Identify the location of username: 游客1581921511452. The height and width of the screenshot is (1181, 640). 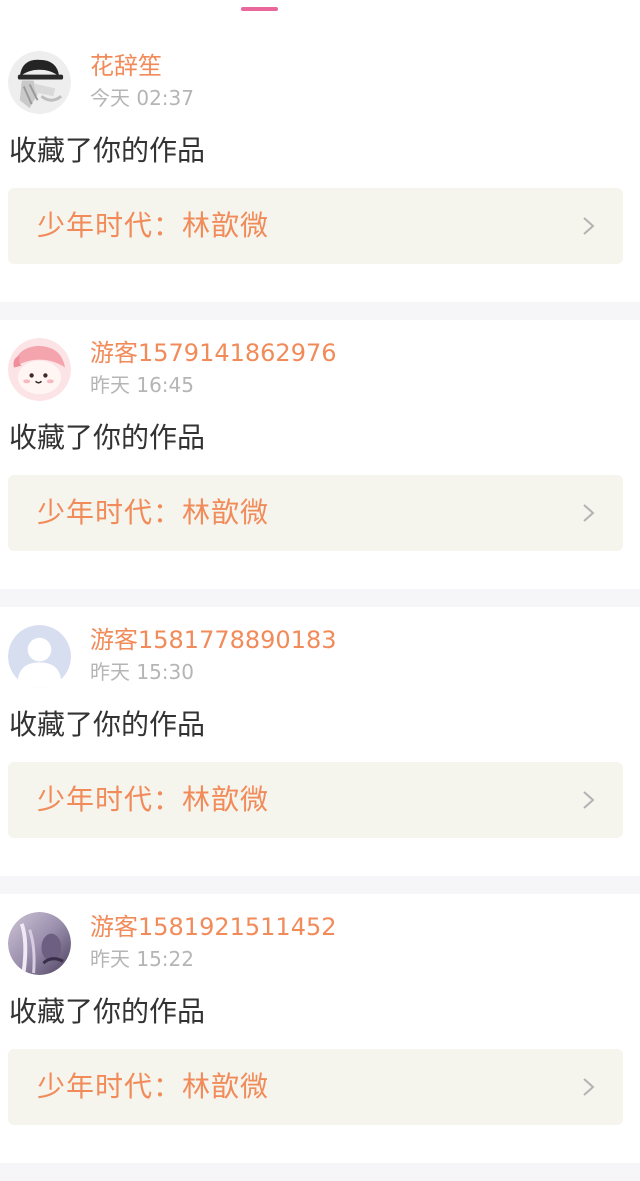
(213, 927).